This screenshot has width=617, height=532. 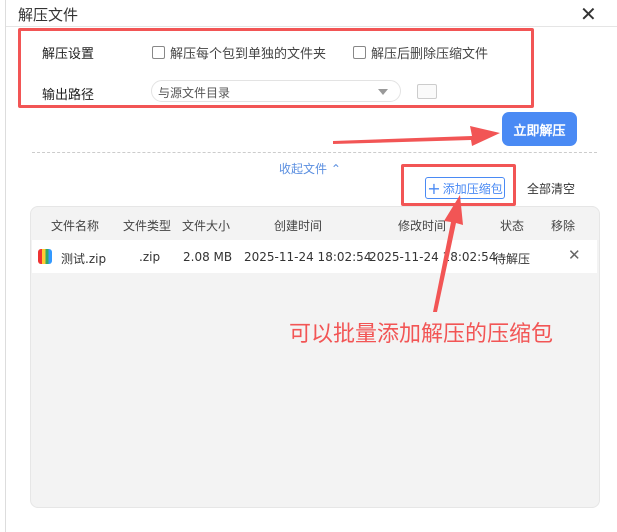 I want to click on annotation-arrows, so click(x=416, y=219).